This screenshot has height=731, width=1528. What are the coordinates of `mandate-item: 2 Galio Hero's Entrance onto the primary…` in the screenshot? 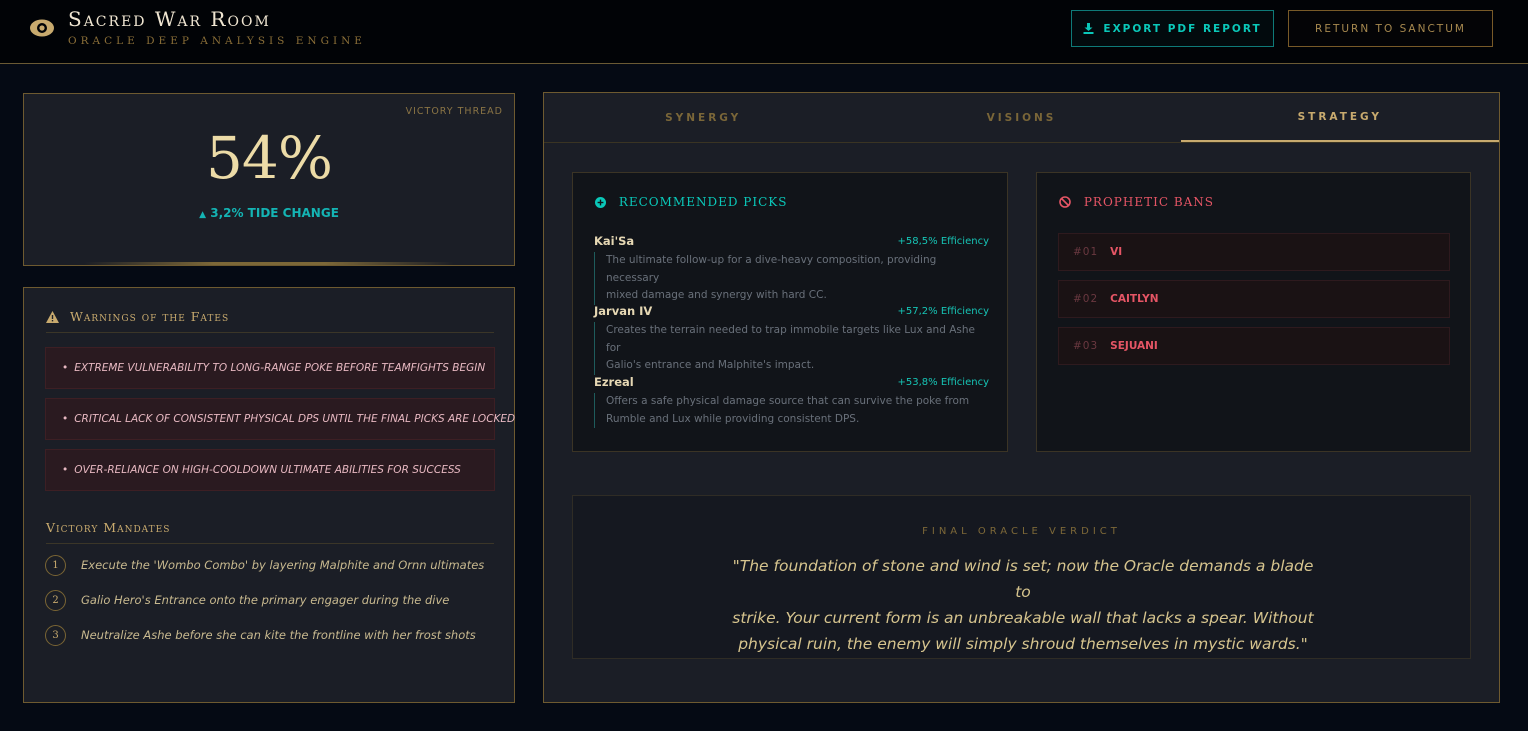 It's located at (270, 600).